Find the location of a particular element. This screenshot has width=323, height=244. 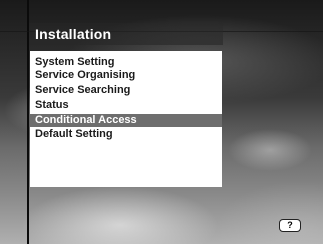

menu-item-conditional-access: Conditional Access is located at coordinates (126, 120).